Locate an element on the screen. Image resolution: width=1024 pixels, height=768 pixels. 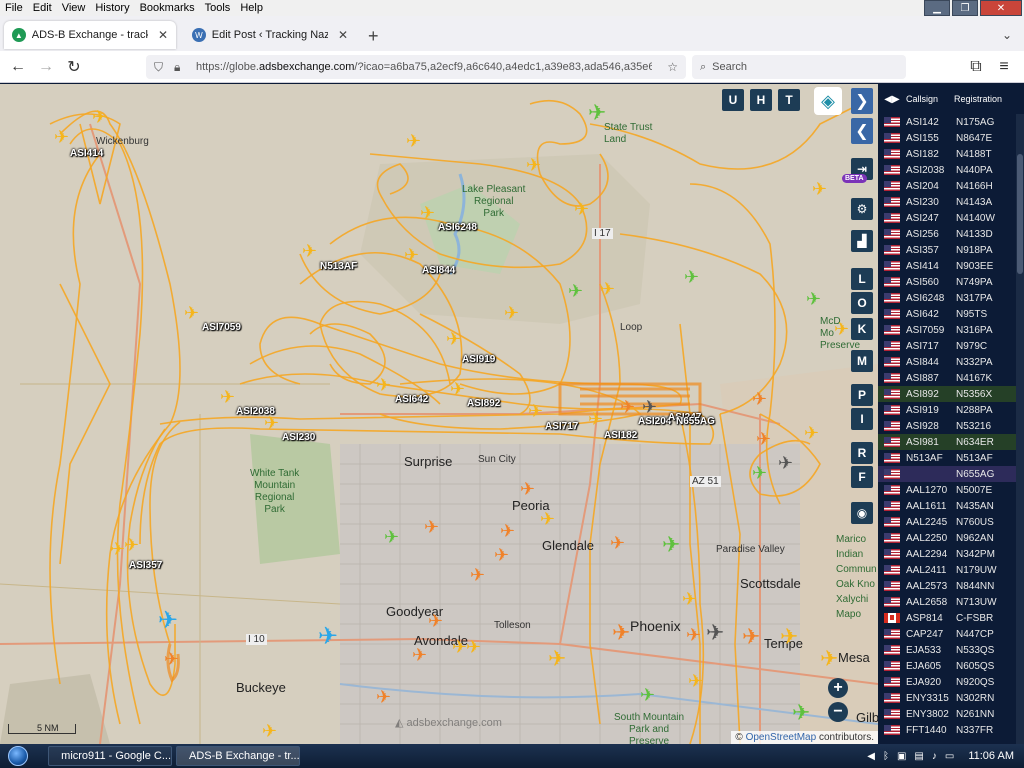
l-button: L is located at coordinates (862, 279).